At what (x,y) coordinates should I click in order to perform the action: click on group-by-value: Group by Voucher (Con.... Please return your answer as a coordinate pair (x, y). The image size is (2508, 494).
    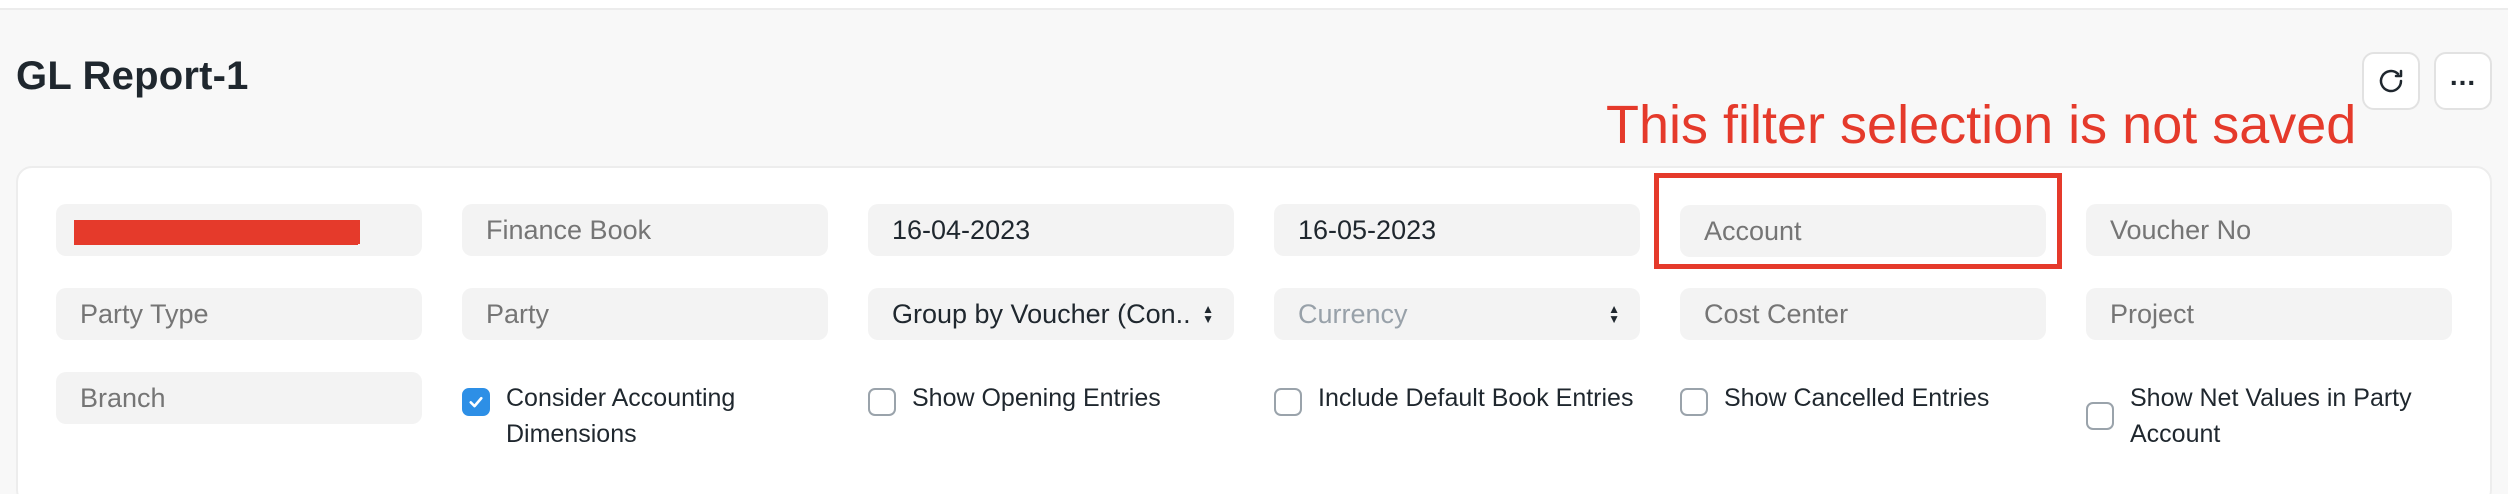
    Looking at the image, I should click on (1042, 313).